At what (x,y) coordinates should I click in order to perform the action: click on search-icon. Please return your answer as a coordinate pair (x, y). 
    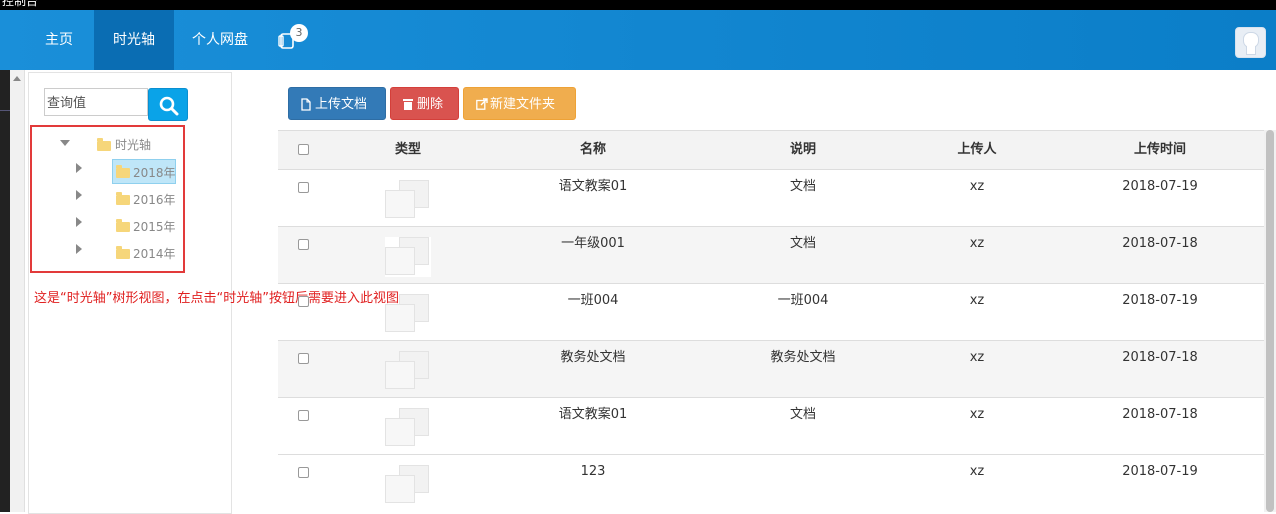
    Looking at the image, I should click on (169, 106).